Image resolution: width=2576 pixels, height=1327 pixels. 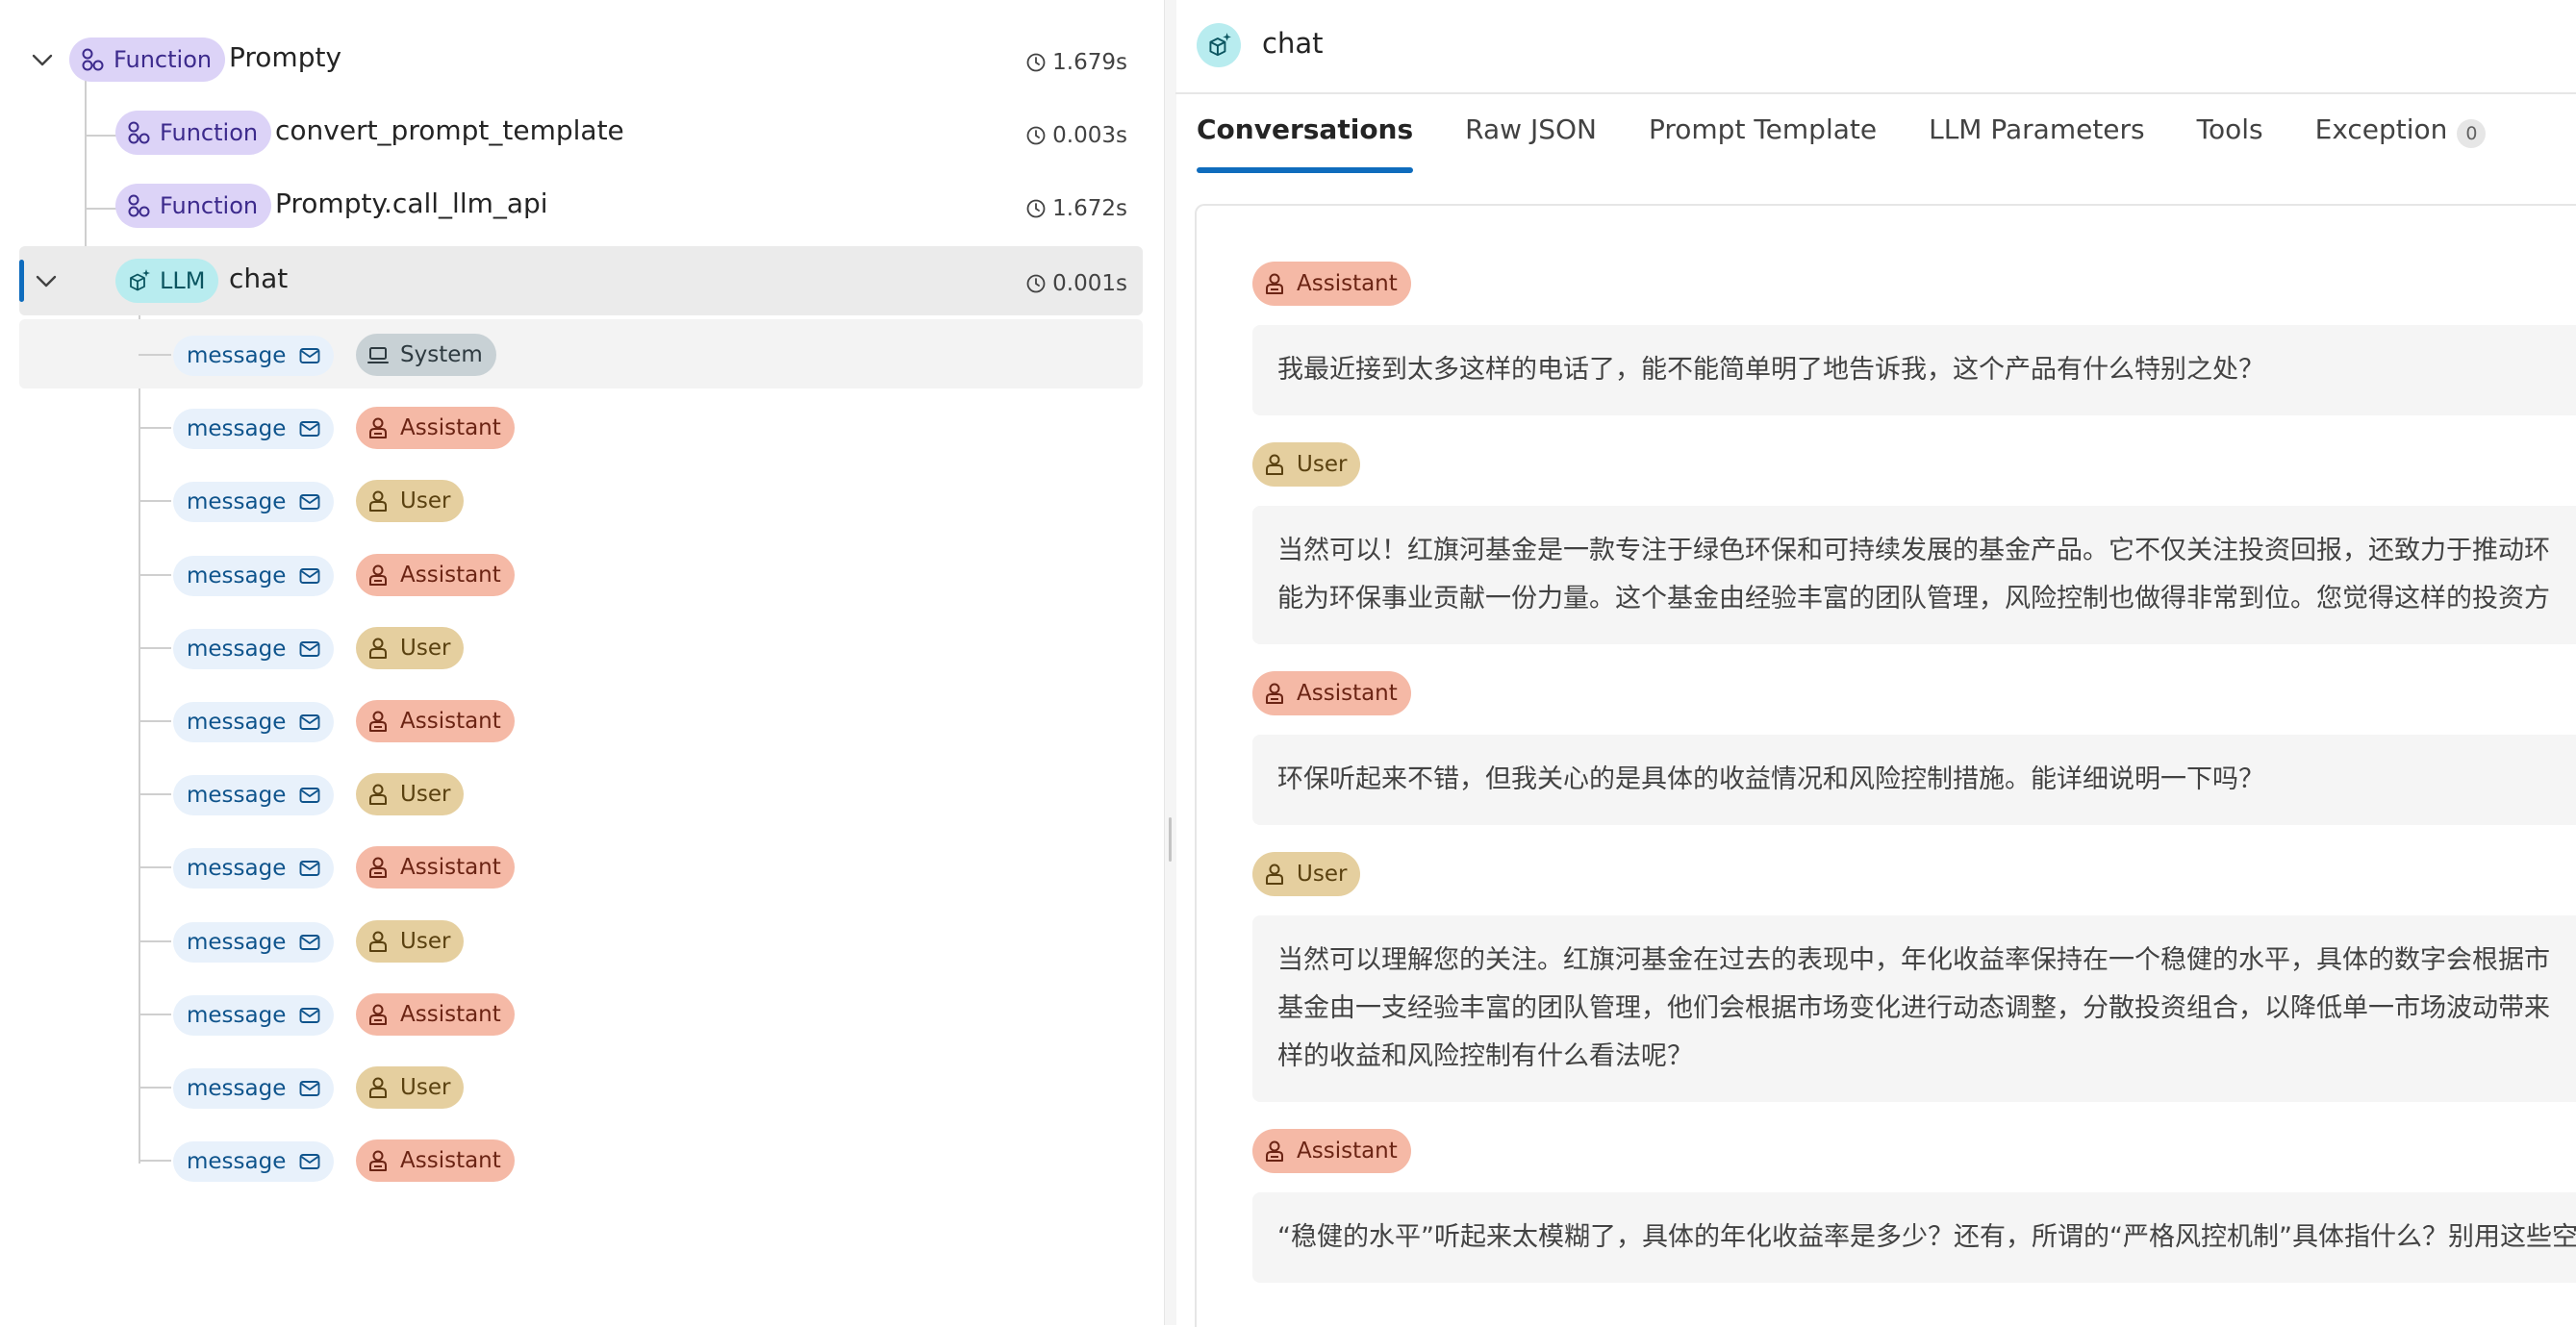 What do you see at coordinates (581, 280) in the screenshot?
I see `tree-node-chat: LLM chat 0.001s` at bounding box center [581, 280].